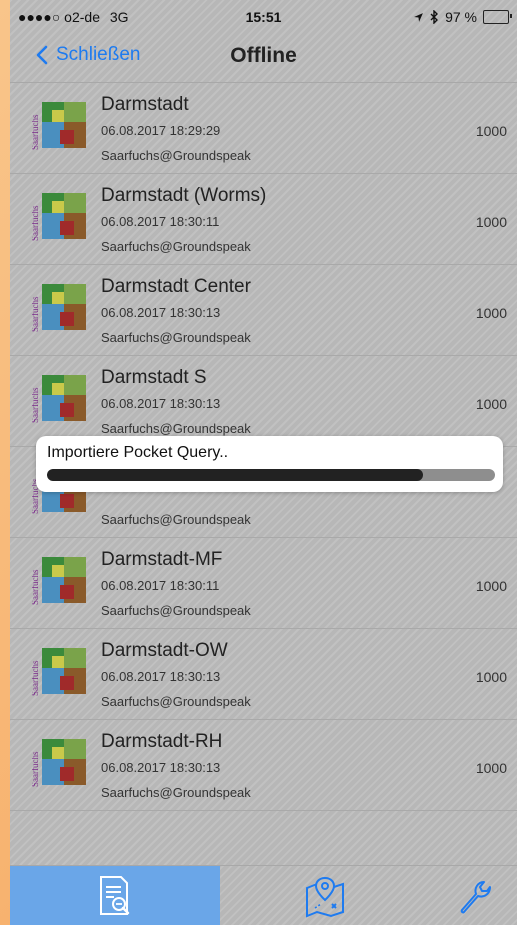 Image resolution: width=517 pixels, height=925 pixels. What do you see at coordinates (154, 377) in the screenshot?
I see `query-name: Darmstadt S` at bounding box center [154, 377].